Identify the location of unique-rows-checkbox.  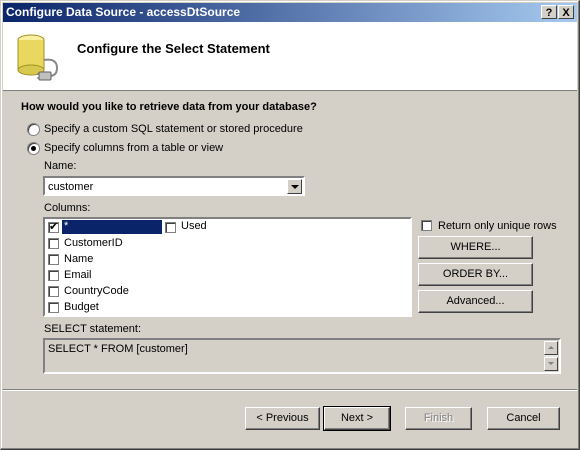
(426, 225).